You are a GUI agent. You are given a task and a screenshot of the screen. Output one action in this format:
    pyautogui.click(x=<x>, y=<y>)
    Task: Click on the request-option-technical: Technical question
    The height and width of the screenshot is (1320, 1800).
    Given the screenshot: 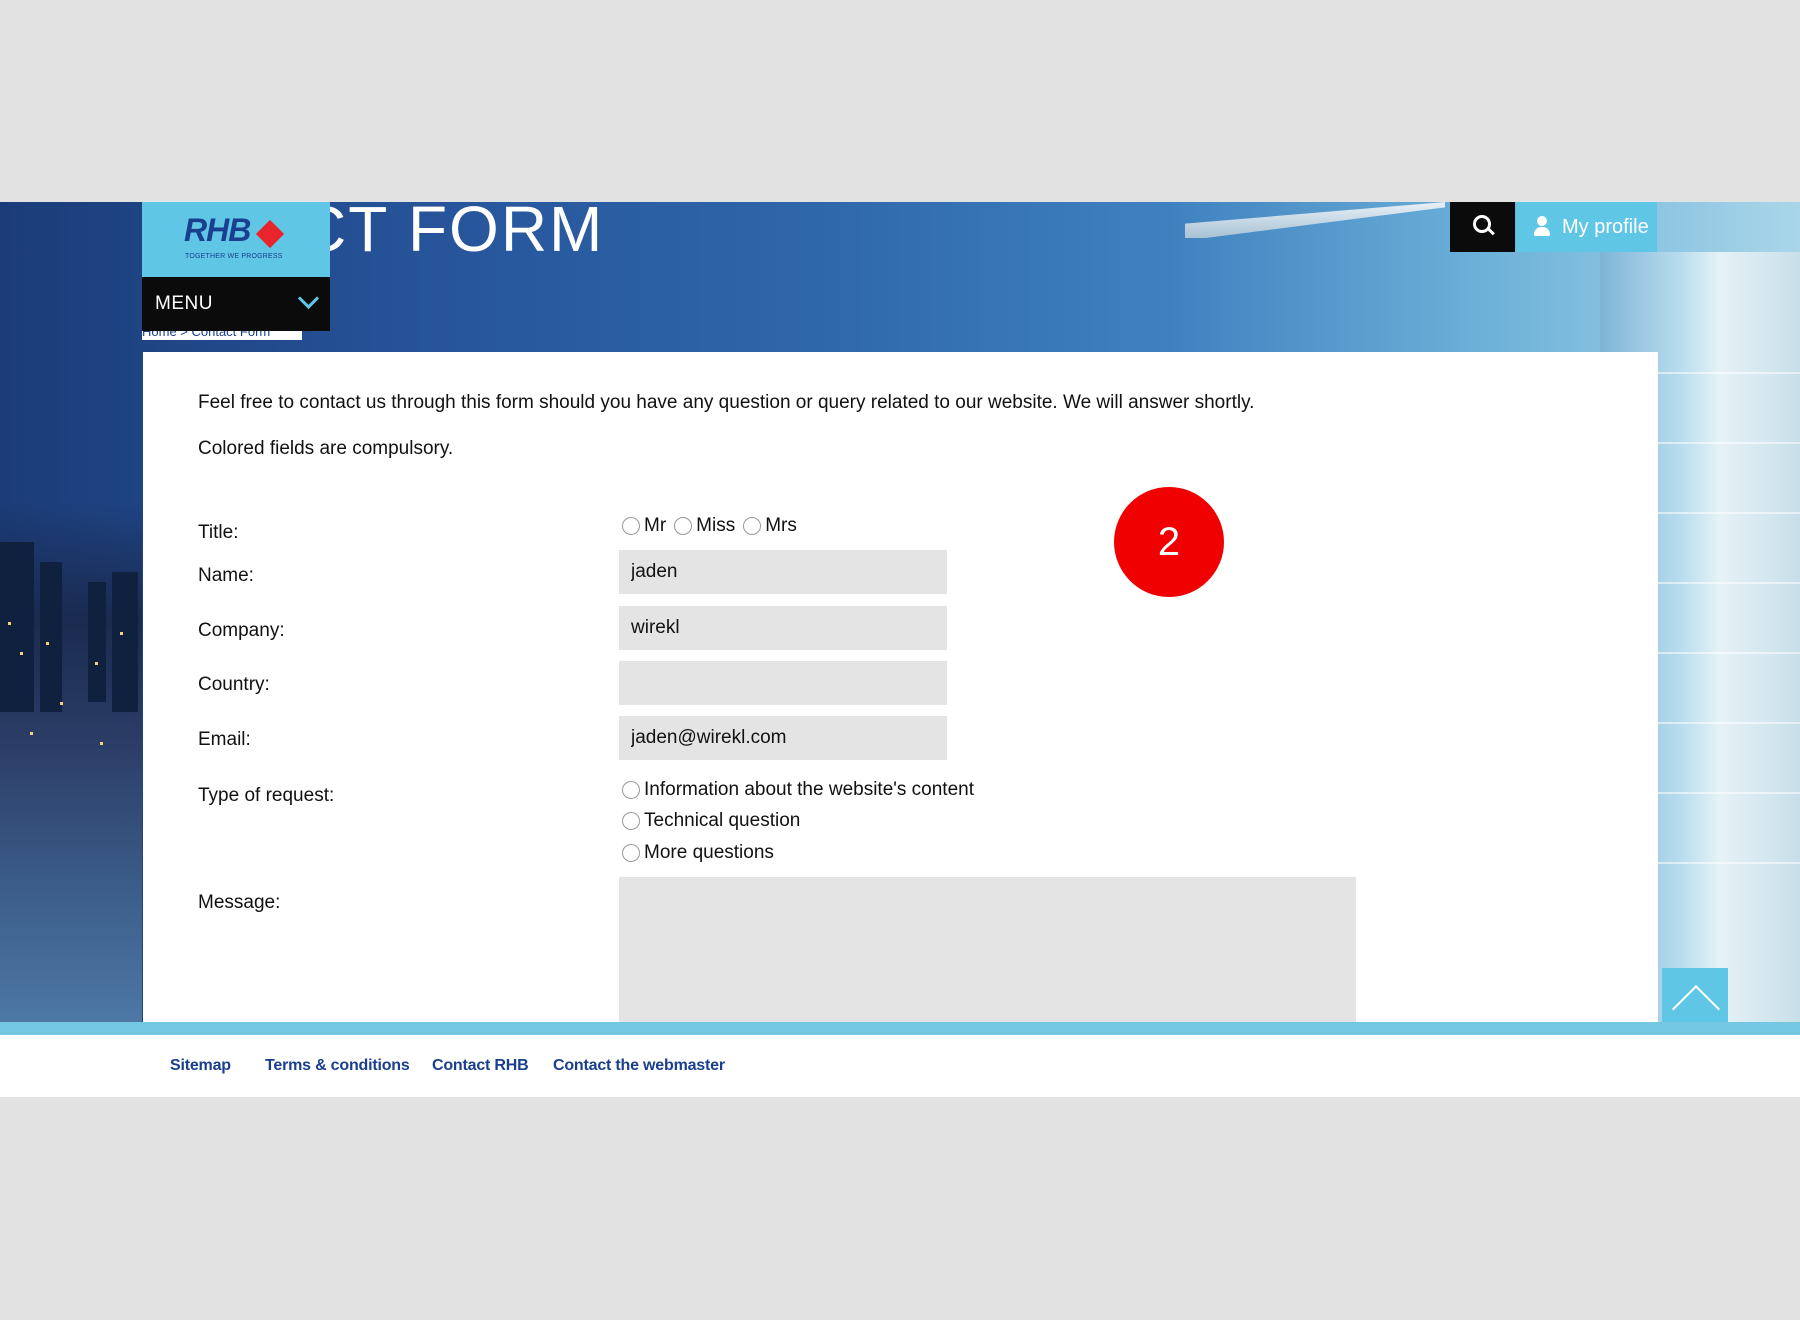 What is the action you would take?
    pyautogui.click(x=722, y=820)
    